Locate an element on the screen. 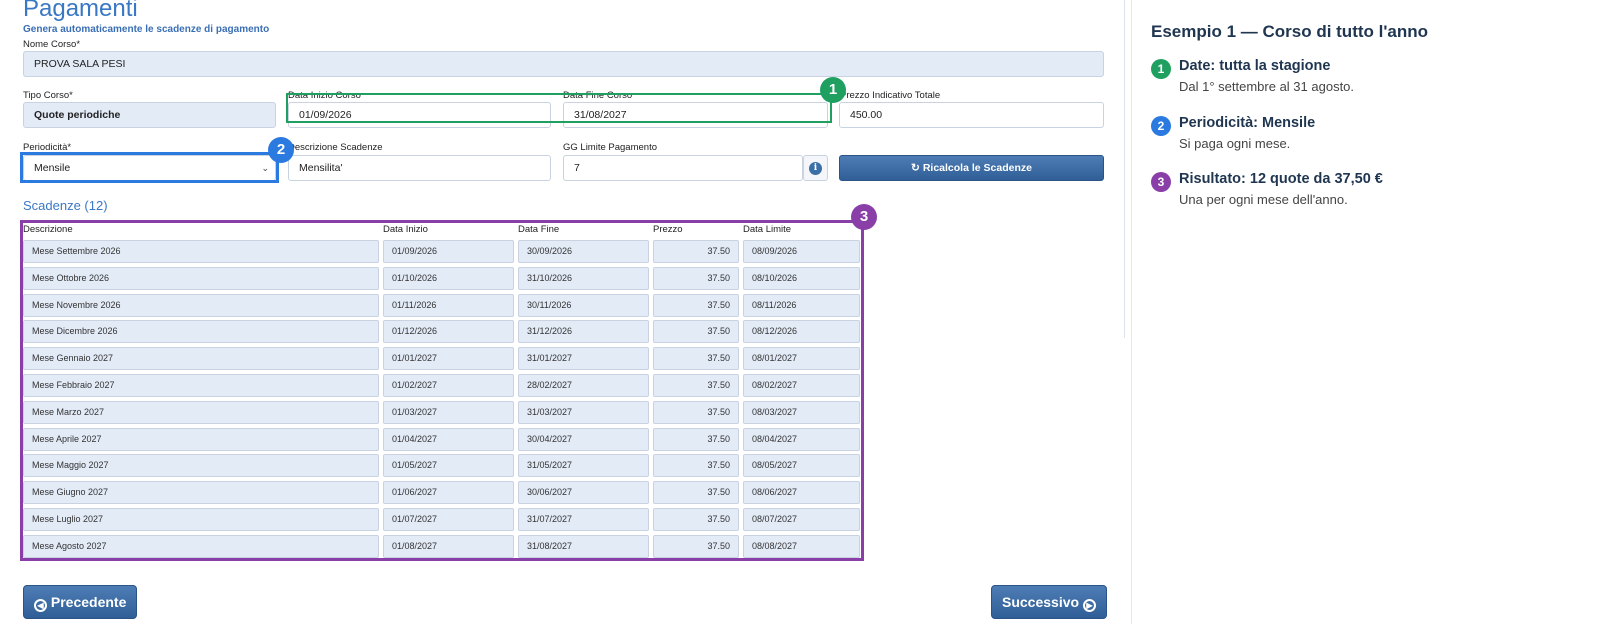 The width and height of the screenshot is (1600, 624). cell-data-fine: 31/01/2027 is located at coordinates (583, 359).